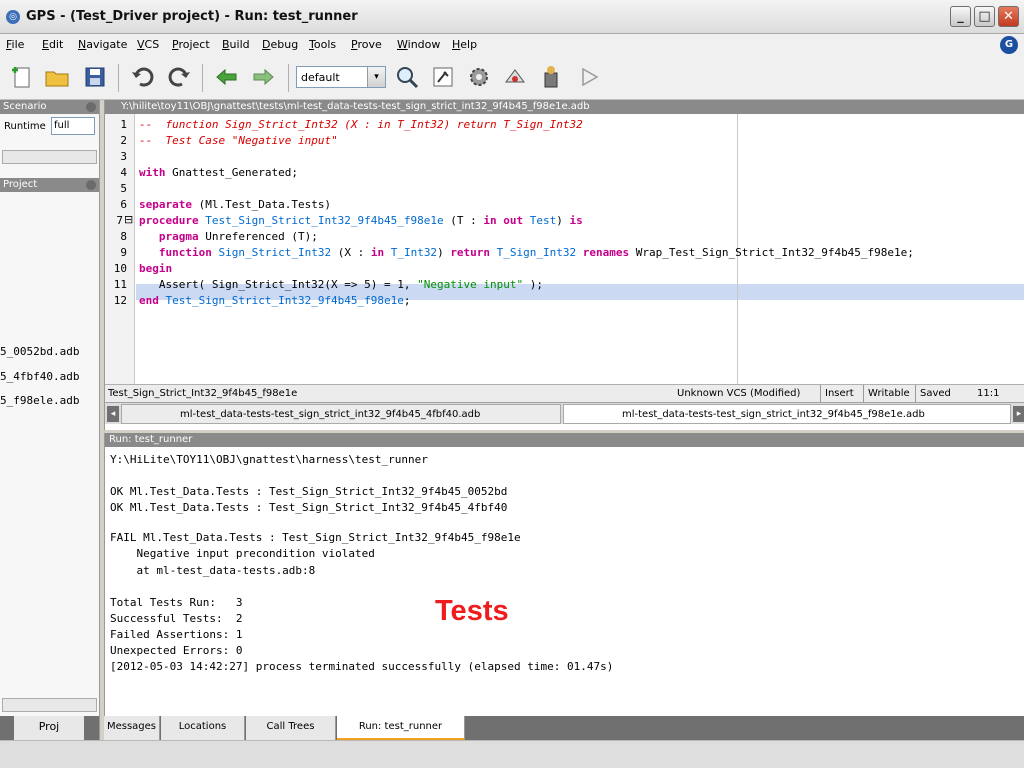 The height and width of the screenshot is (768, 1024). Describe the element at coordinates (235, 204) in the screenshot. I see `code-line: separate (Ml.Test_Data.Tests)` at that location.